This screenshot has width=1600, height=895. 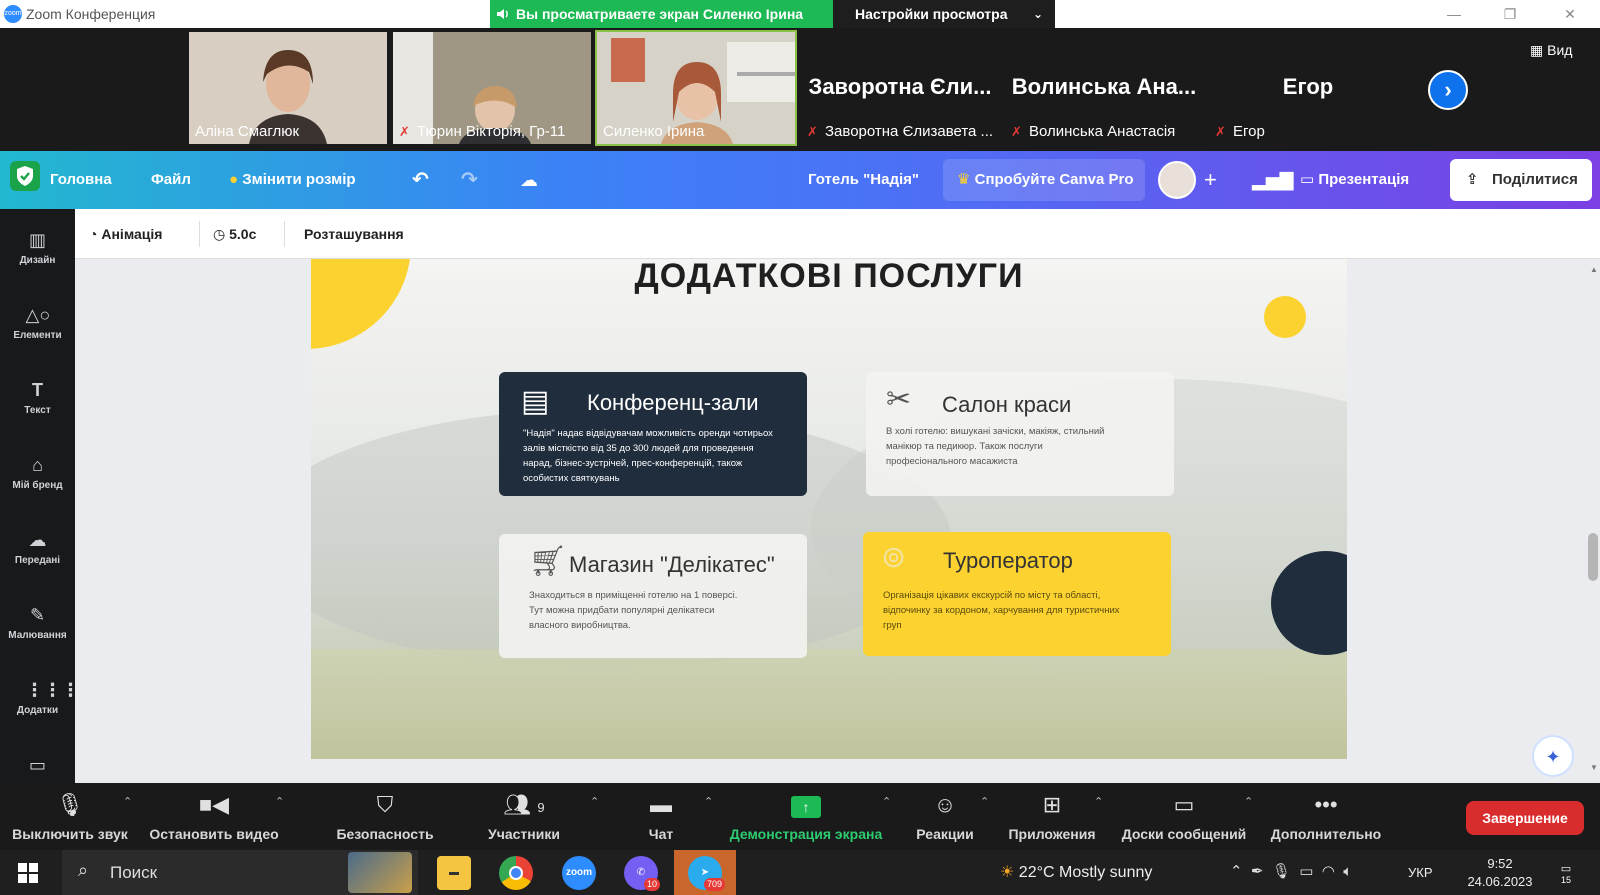 I want to click on participants-button: 👥︎ 9 Участники, so click(x=524, y=816).